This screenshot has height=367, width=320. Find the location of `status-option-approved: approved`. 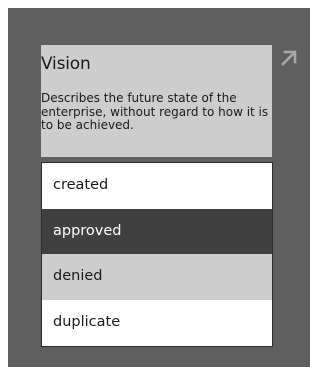

status-option-approved: approved is located at coordinates (157, 231).